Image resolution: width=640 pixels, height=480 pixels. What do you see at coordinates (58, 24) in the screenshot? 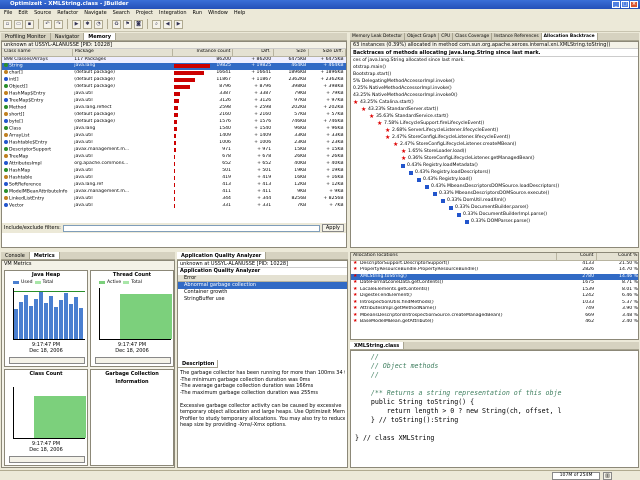
I see `redo-icon: ↷` at bounding box center [58, 24].